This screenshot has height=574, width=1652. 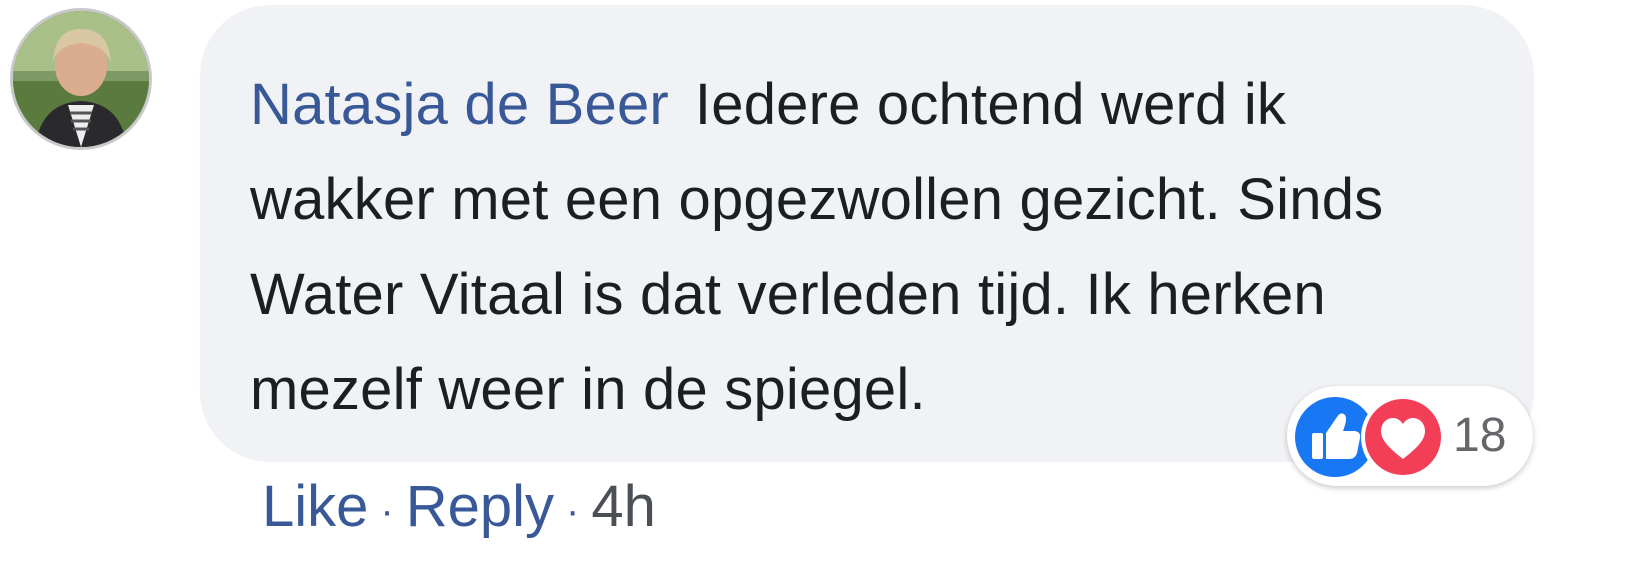 I want to click on avatar, so click(x=81, y=79).